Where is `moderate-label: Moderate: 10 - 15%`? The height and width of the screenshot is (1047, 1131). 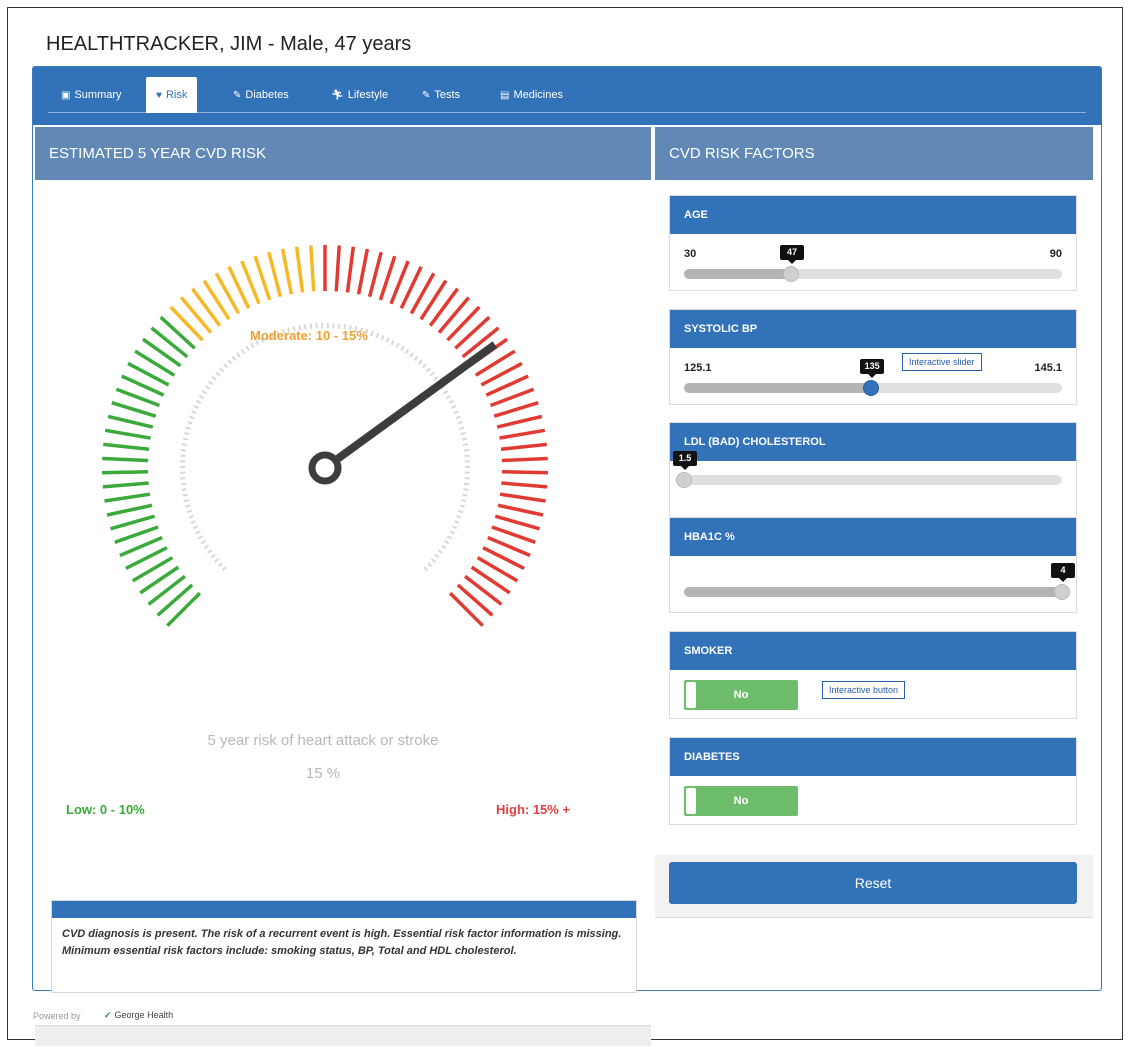 moderate-label: Moderate: 10 - 15% is located at coordinates (309, 335).